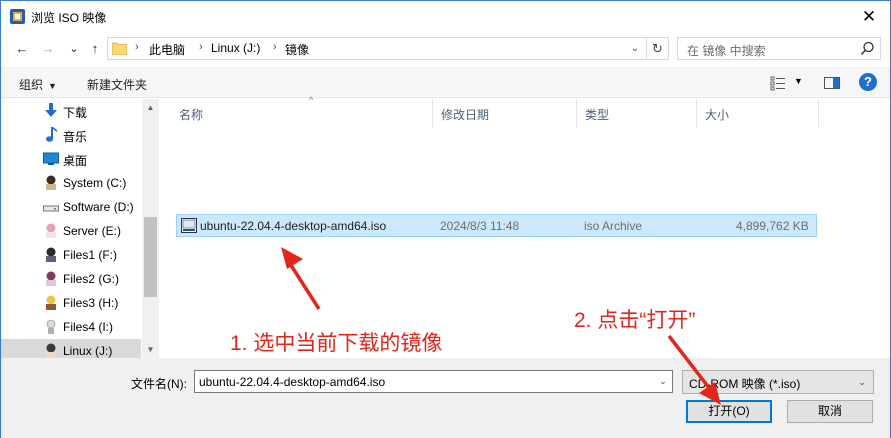 The width and height of the screenshot is (891, 438). What do you see at coordinates (91, 303) in the screenshot?
I see `nav-item-label: Files3 (H:)` at bounding box center [91, 303].